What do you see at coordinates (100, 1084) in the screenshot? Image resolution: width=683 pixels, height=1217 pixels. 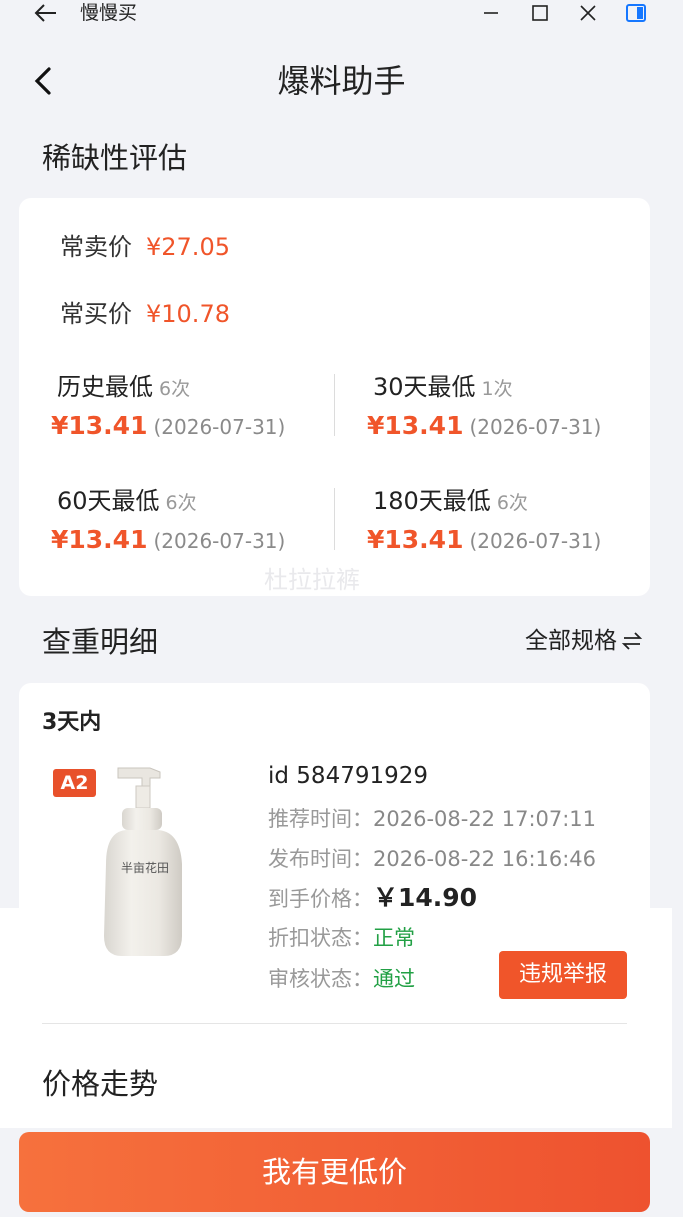 I see `price-trend-title: 价格走势` at bounding box center [100, 1084].